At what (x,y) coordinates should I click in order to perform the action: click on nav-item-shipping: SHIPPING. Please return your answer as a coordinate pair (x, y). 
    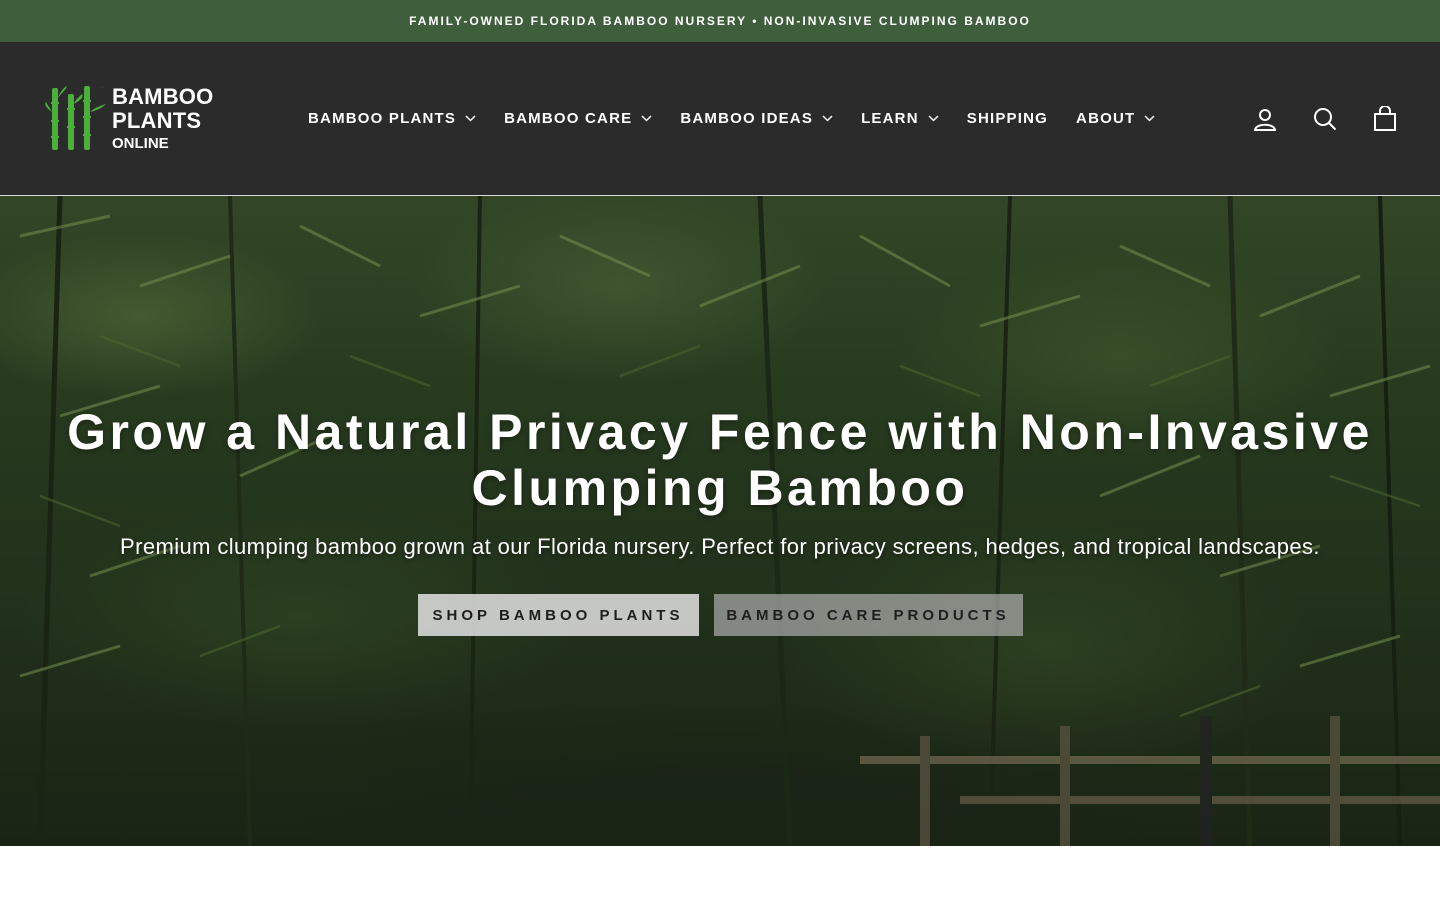
    Looking at the image, I should click on (1007, 118).